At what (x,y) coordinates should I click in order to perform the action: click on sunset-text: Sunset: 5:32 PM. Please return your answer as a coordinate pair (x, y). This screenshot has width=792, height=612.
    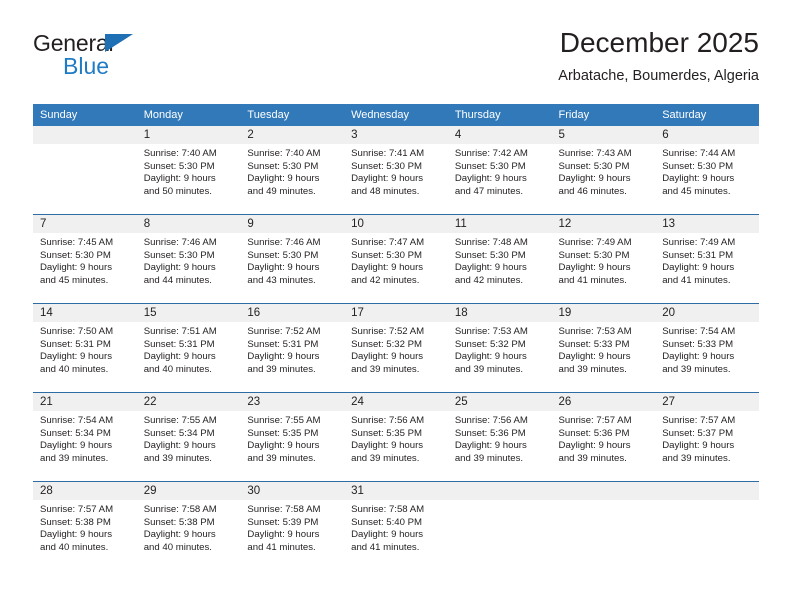
    Looking at the image, I should click on (387, 344).